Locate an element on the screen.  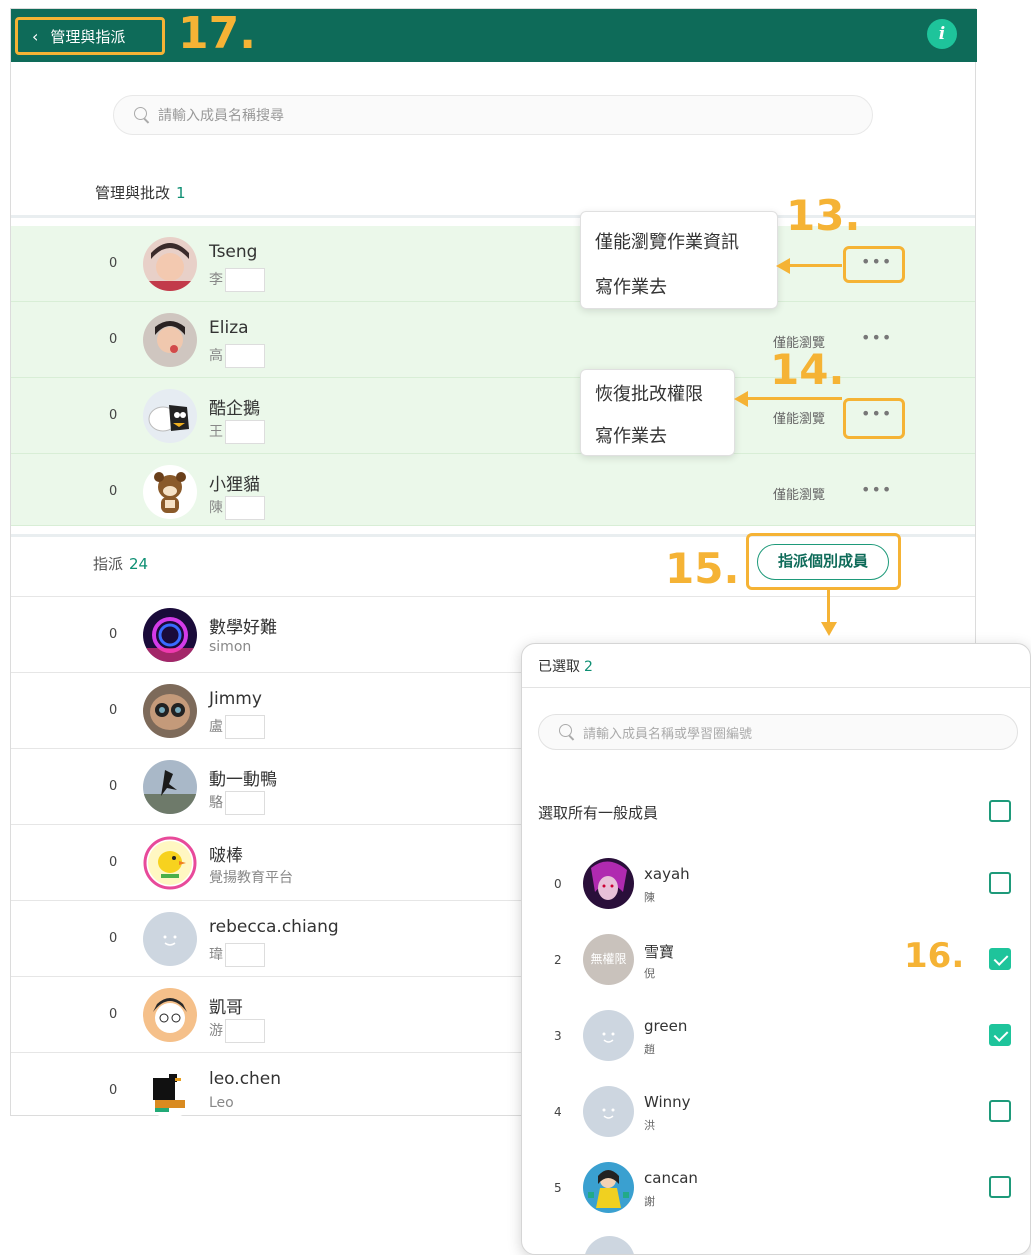
step-label-13: 13. is located at coordinates (823, 215).